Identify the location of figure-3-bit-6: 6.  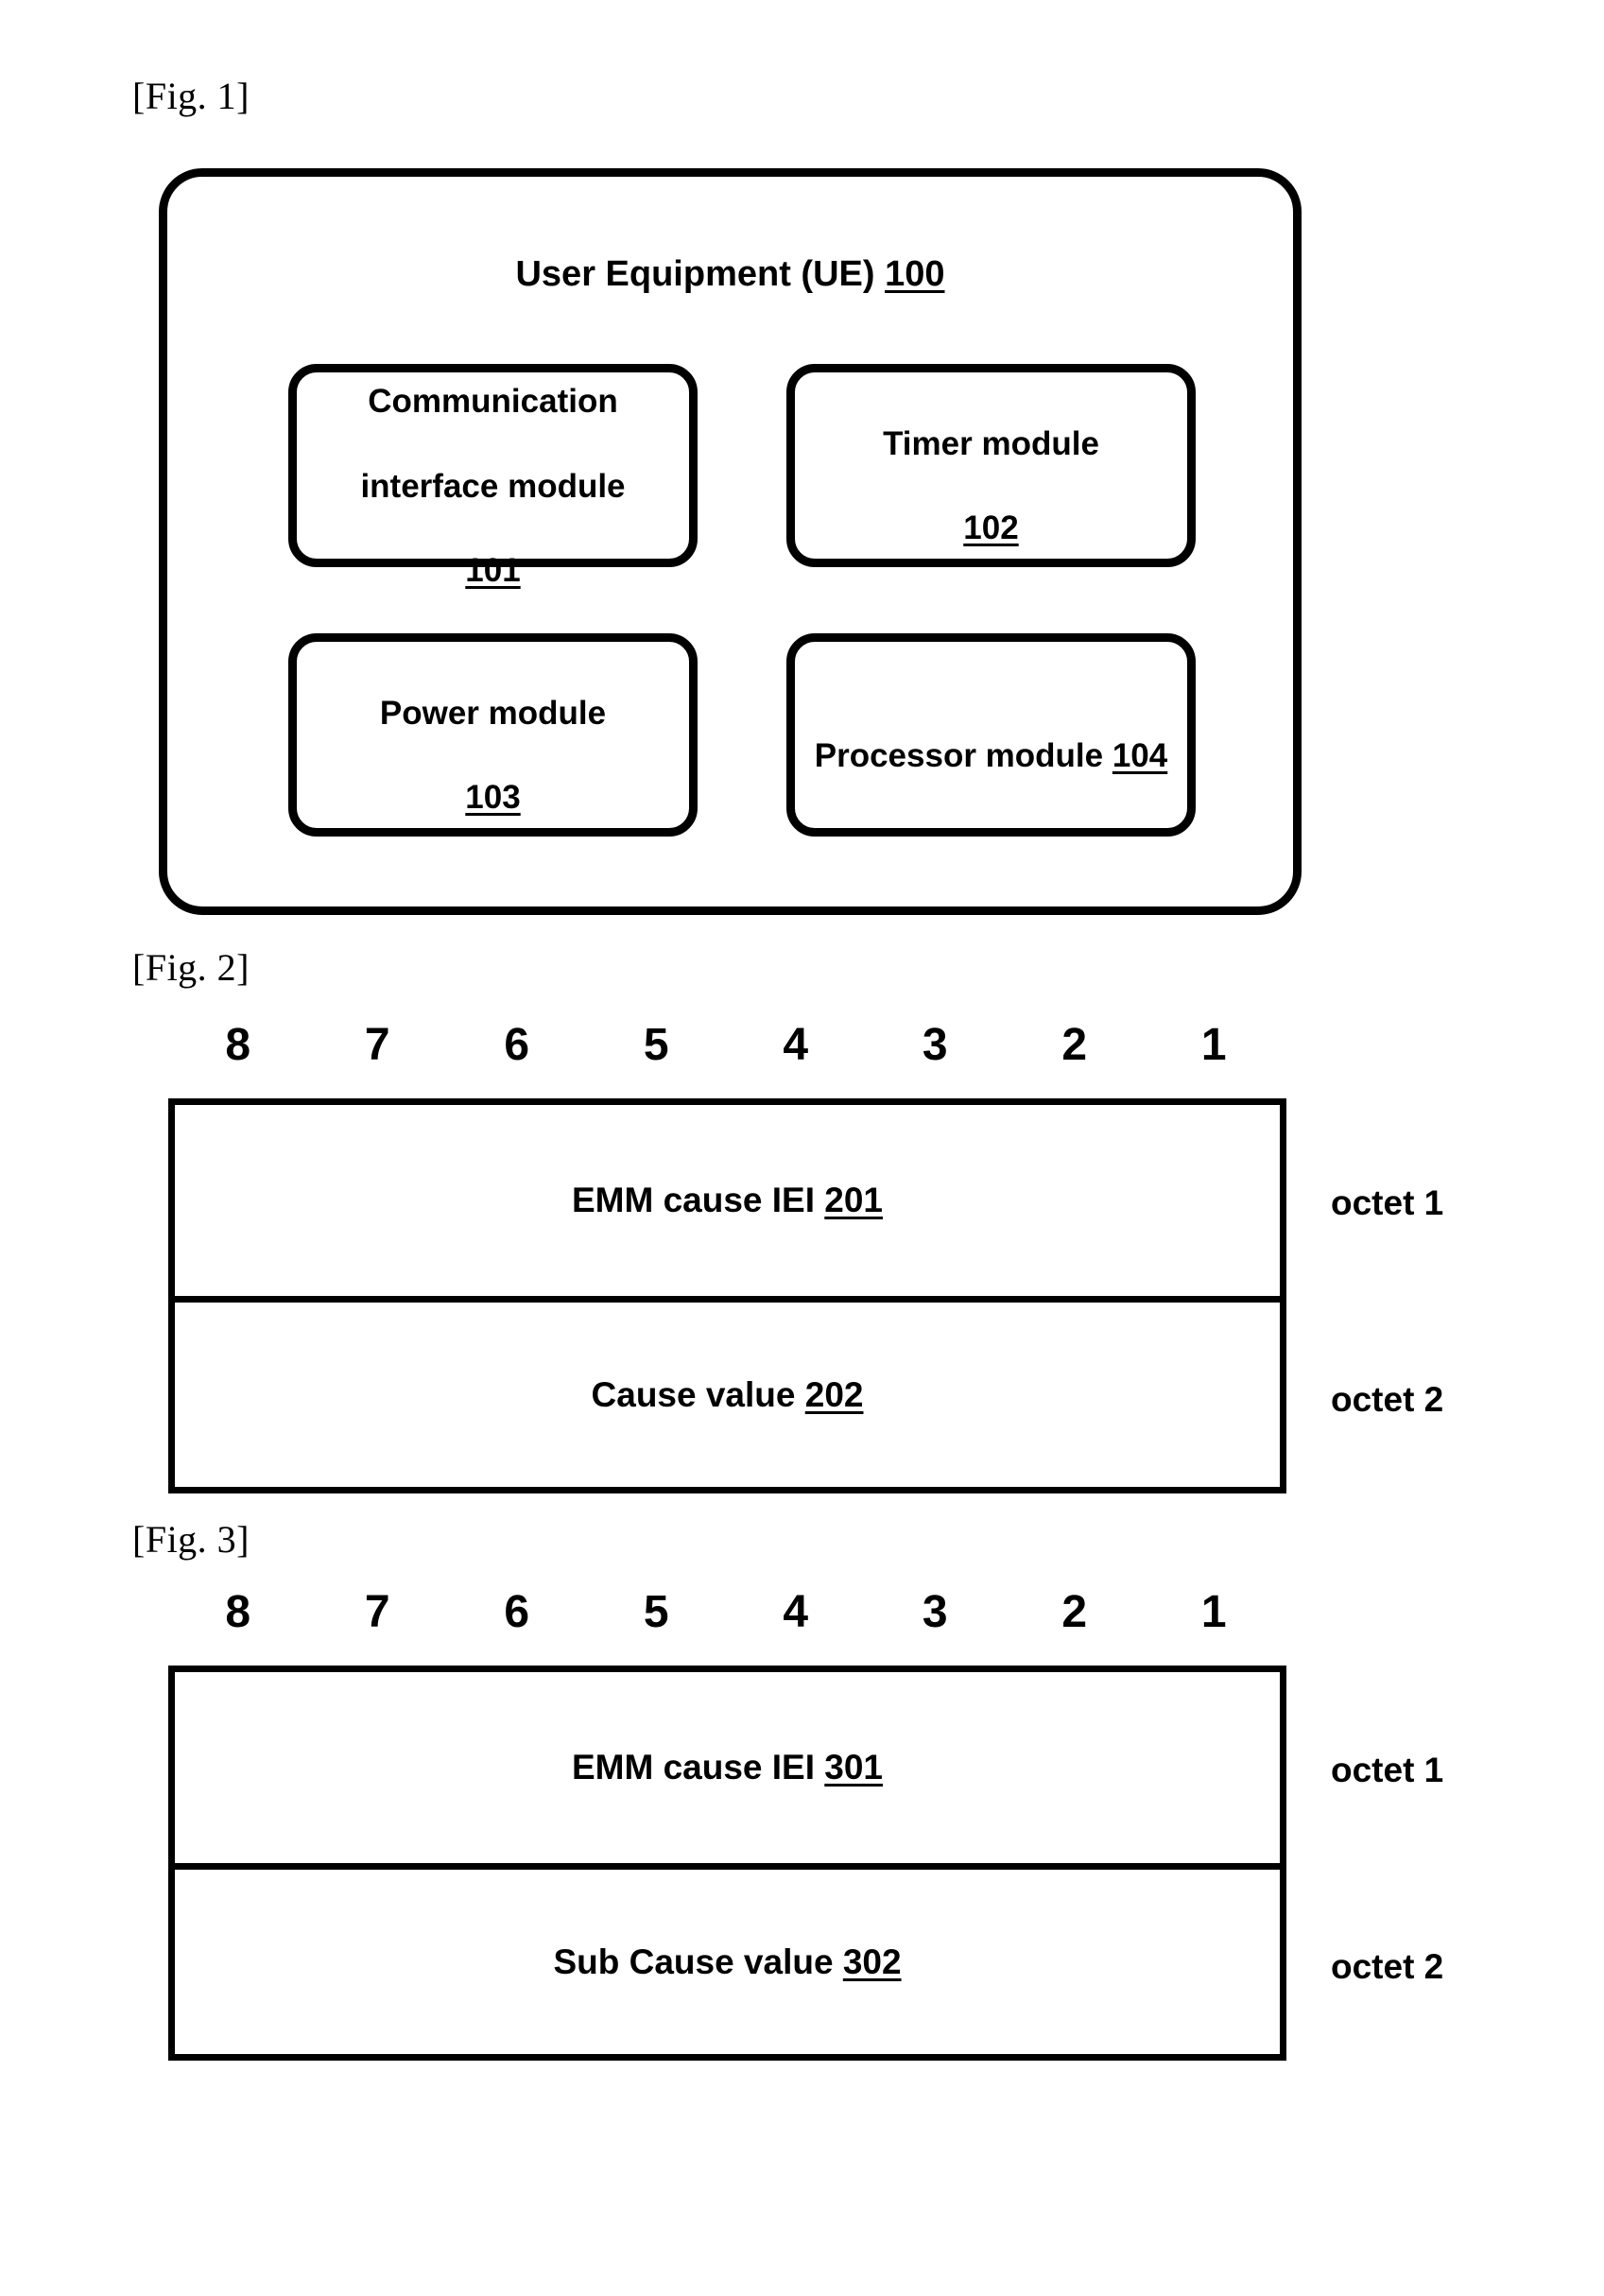
(517, 1612).